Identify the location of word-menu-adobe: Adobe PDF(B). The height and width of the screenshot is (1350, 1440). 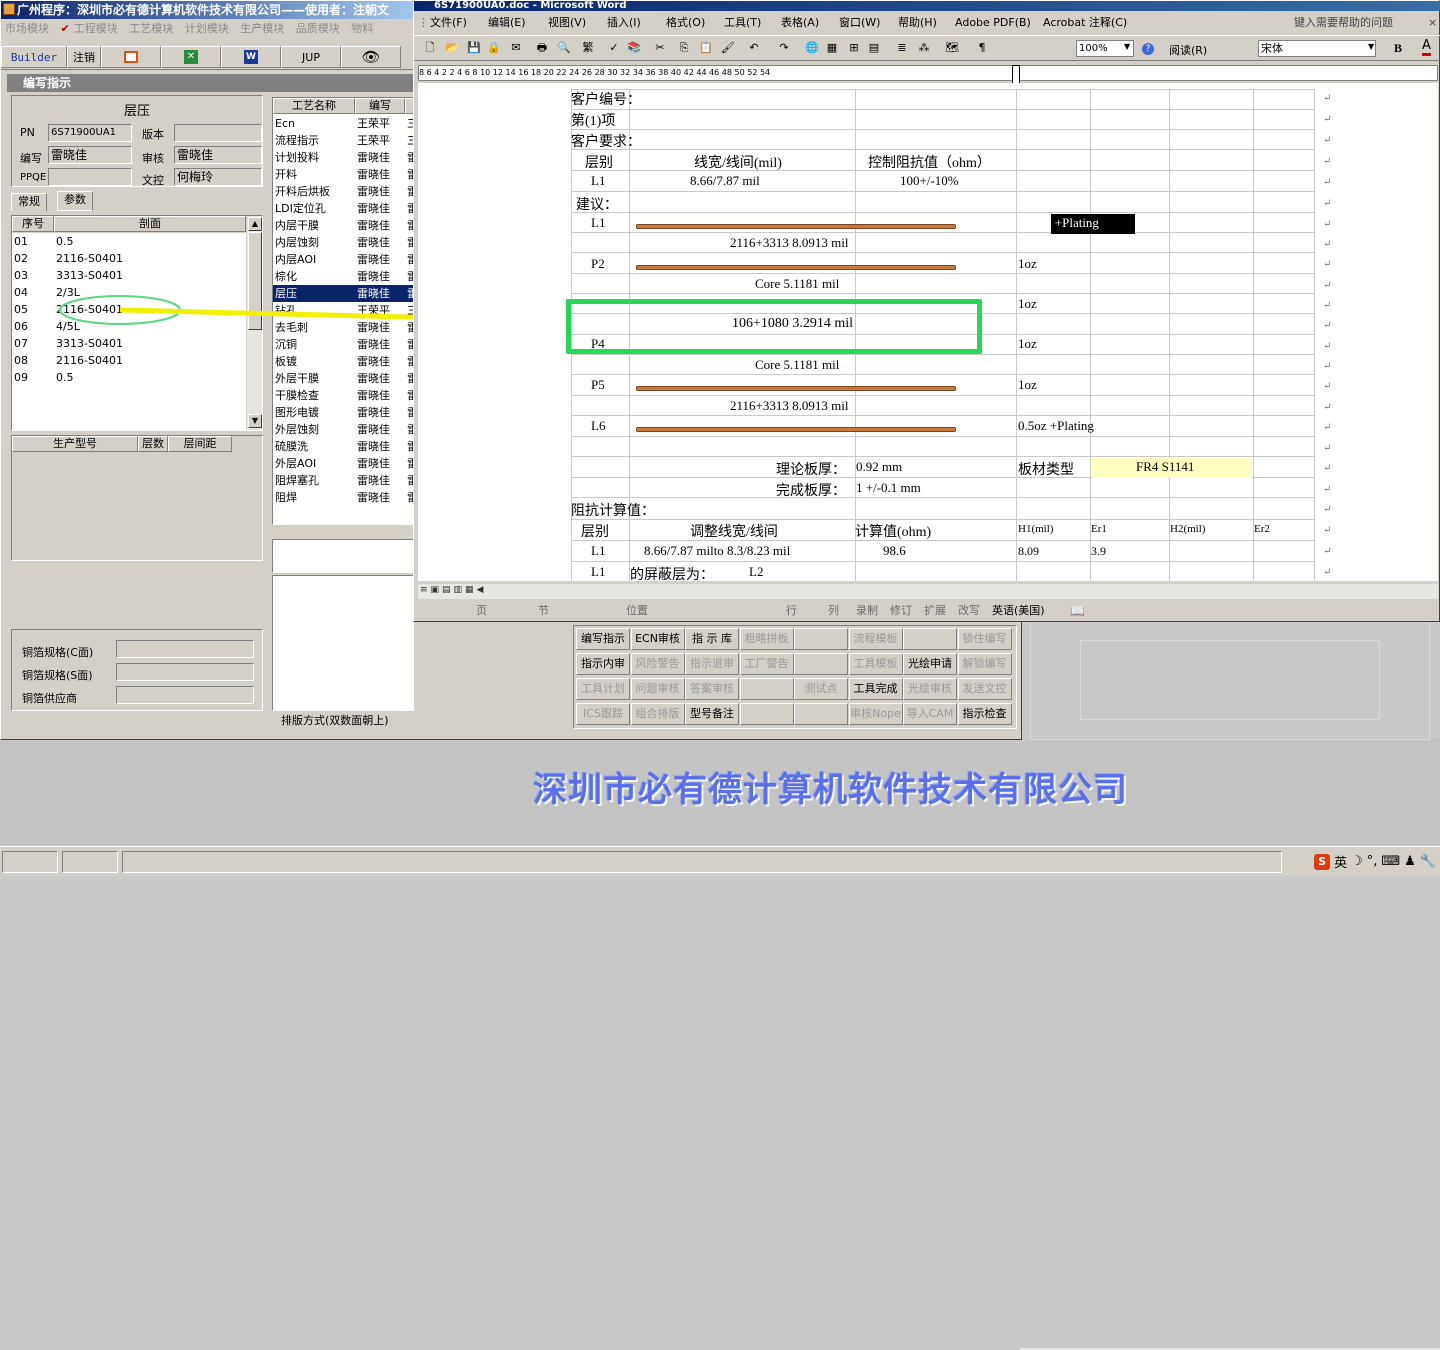
(993, 23).